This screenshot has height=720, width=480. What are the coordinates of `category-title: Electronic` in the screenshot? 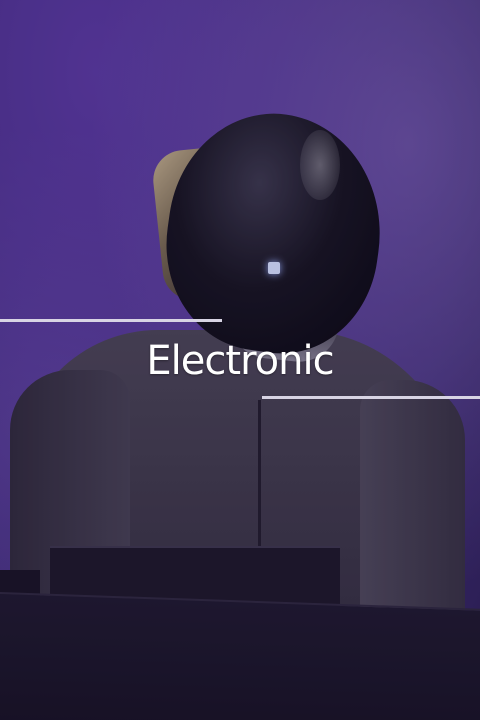 It's located at (240, 361).